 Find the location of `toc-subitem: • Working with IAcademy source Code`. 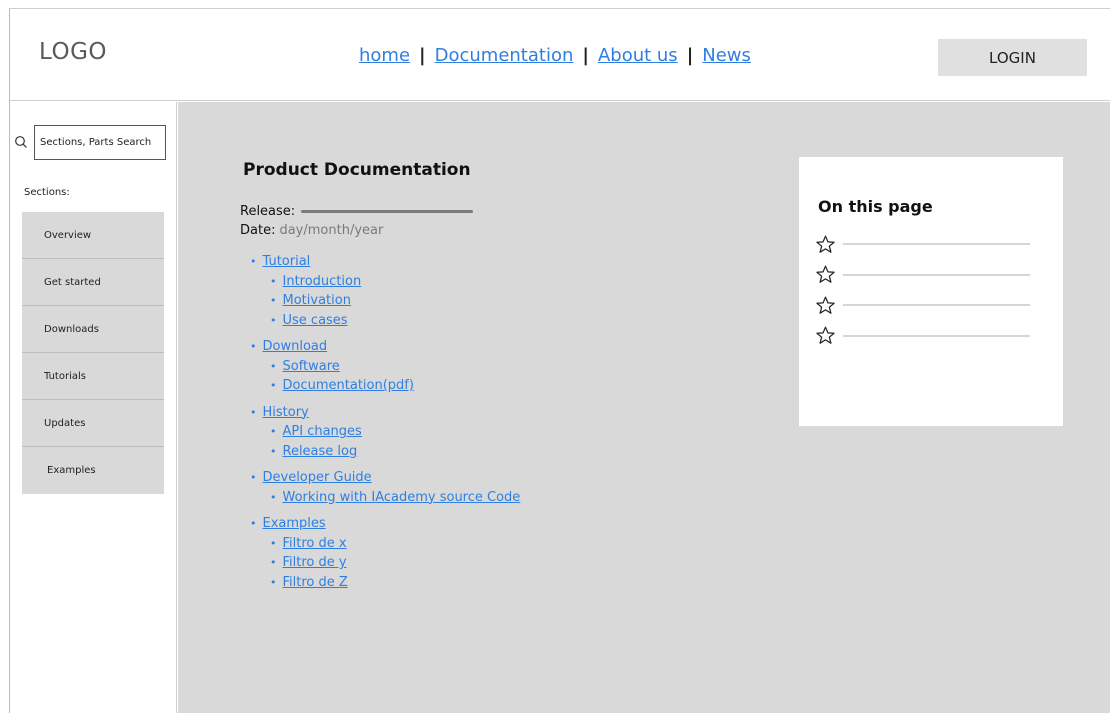

toc-subitem: • Working with IAcademy source Code is located at coordinates (395, 498).